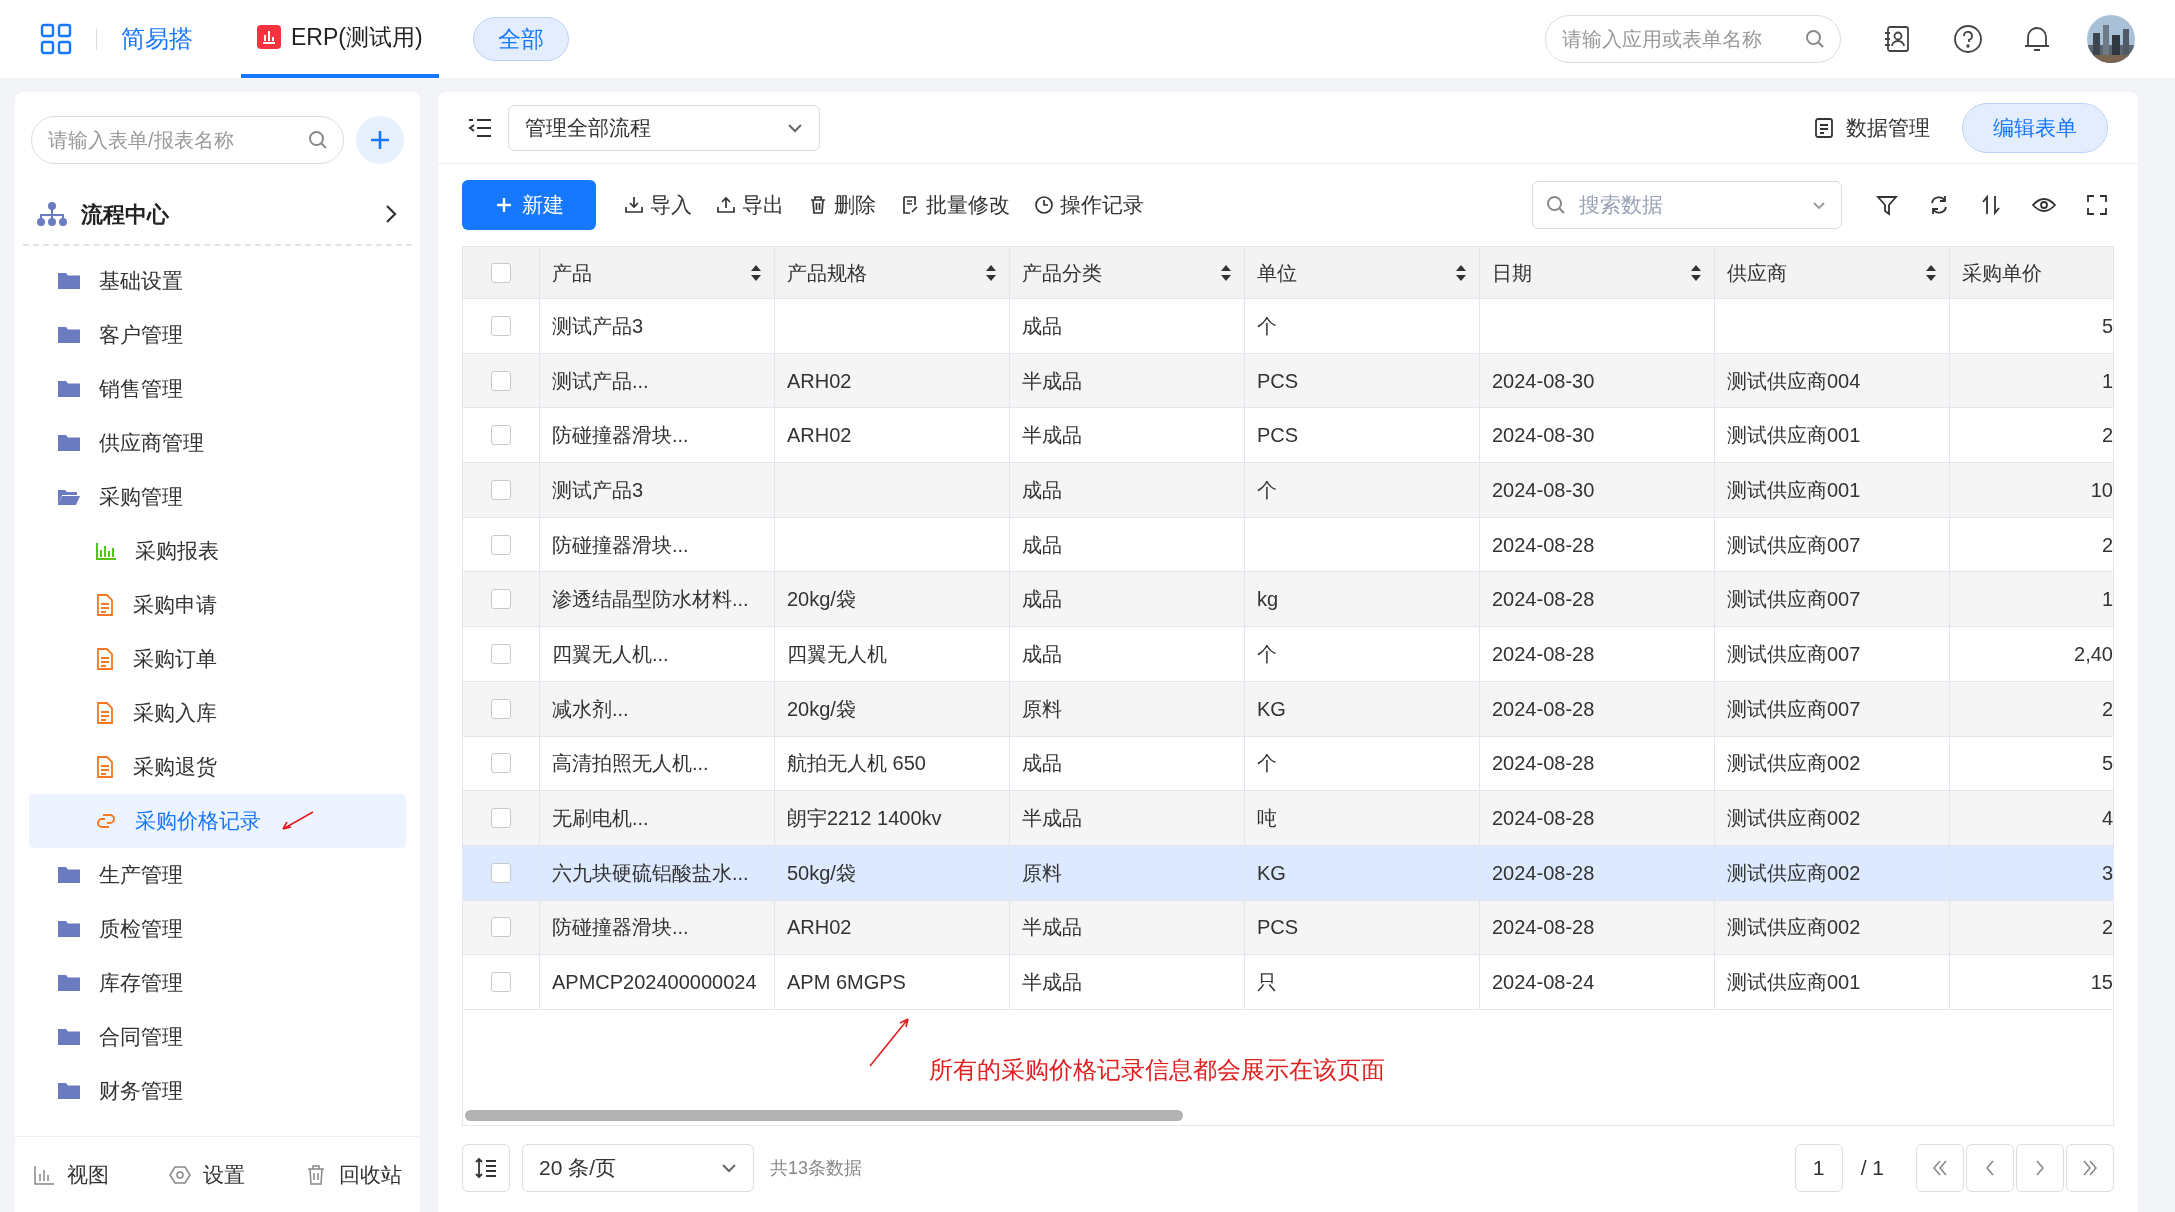  Describe the element at coordinates (1991, 205) in the screenshot. I see `sort-arrows-icon` at that location.